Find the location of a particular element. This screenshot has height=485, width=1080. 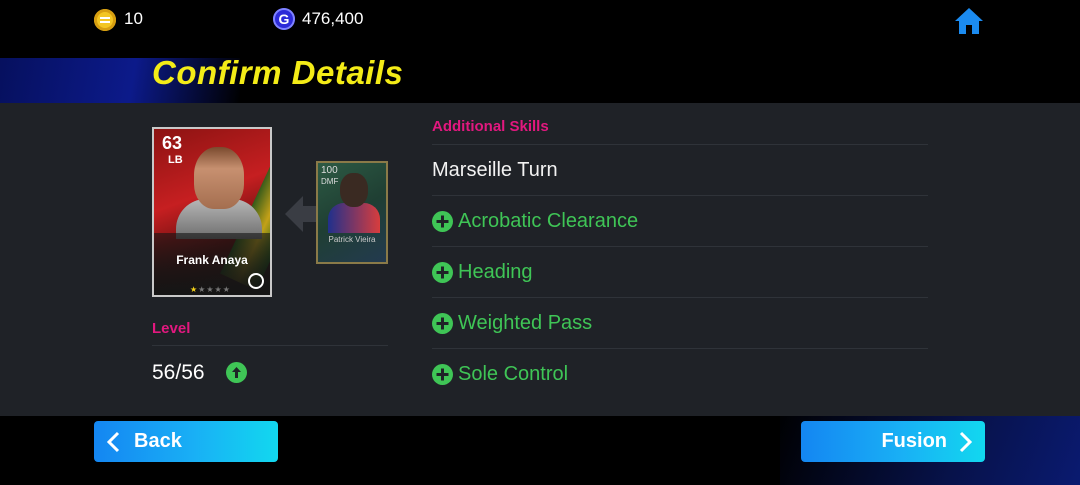

efootball-logo-icon is located at coordinates (256, 281).